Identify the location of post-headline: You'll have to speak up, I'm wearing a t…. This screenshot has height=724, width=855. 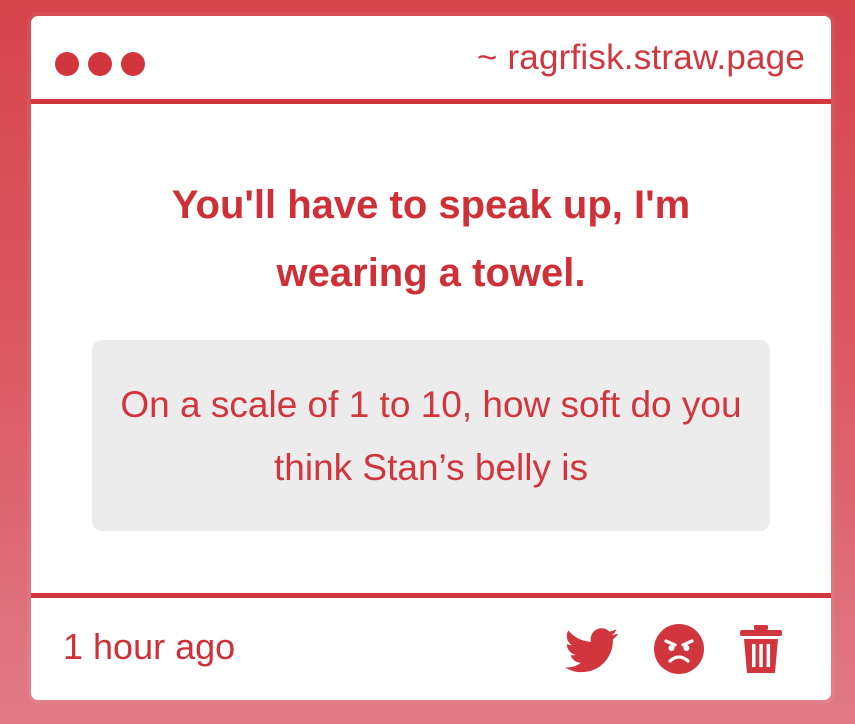
(431, 239).